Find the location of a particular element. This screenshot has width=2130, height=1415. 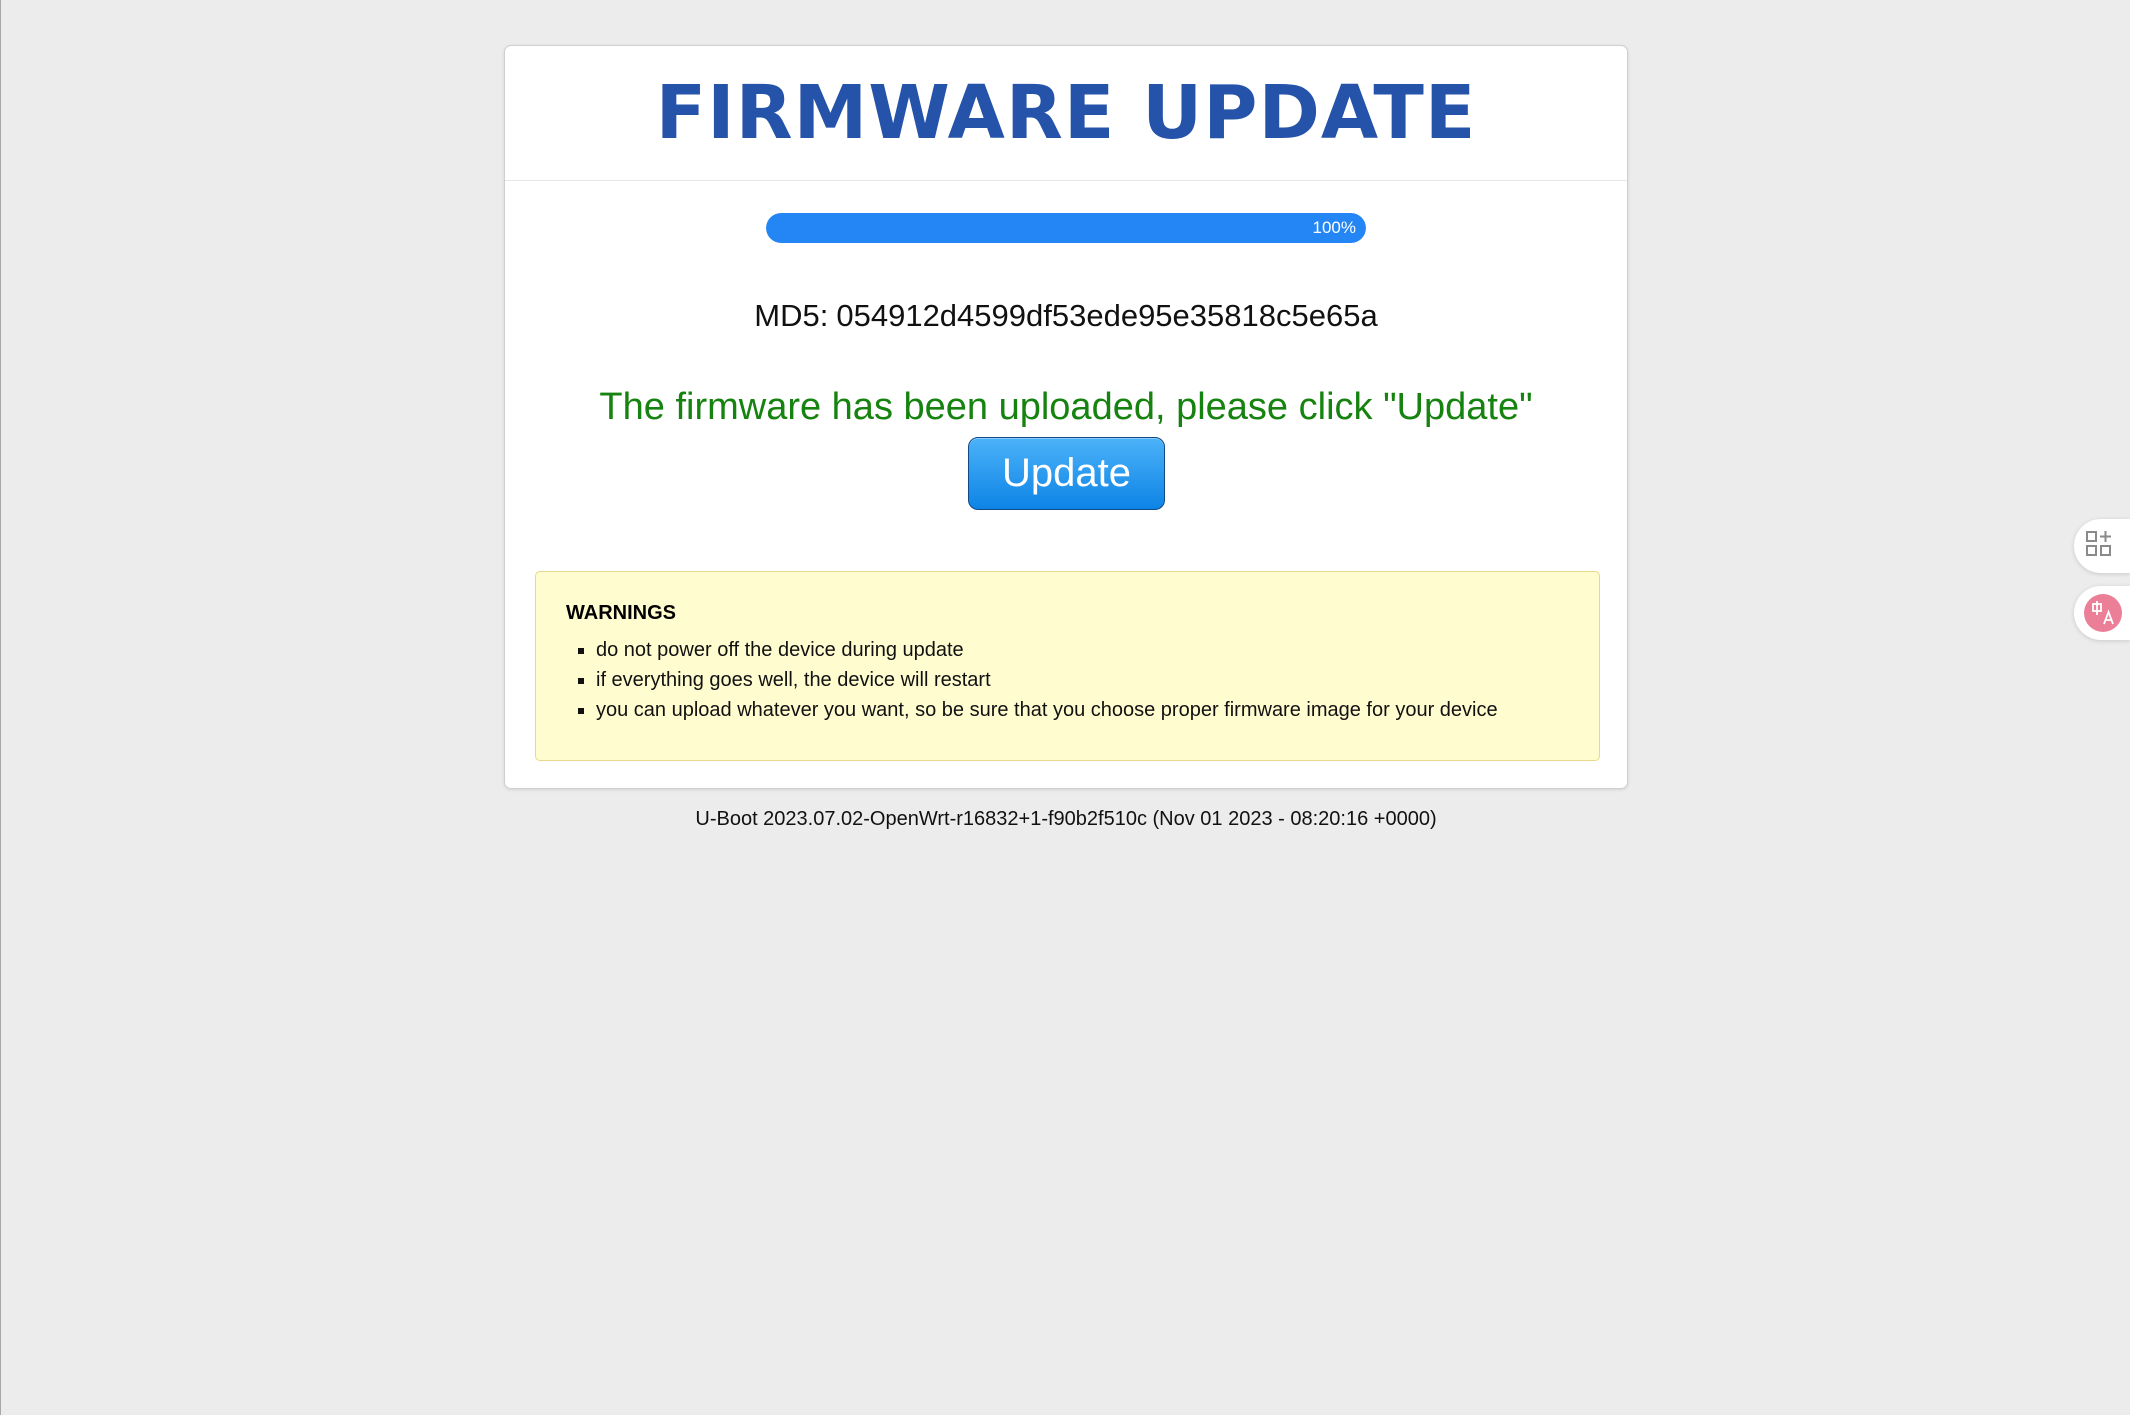

apps-add-icon is located at coordinates (2099, 546).